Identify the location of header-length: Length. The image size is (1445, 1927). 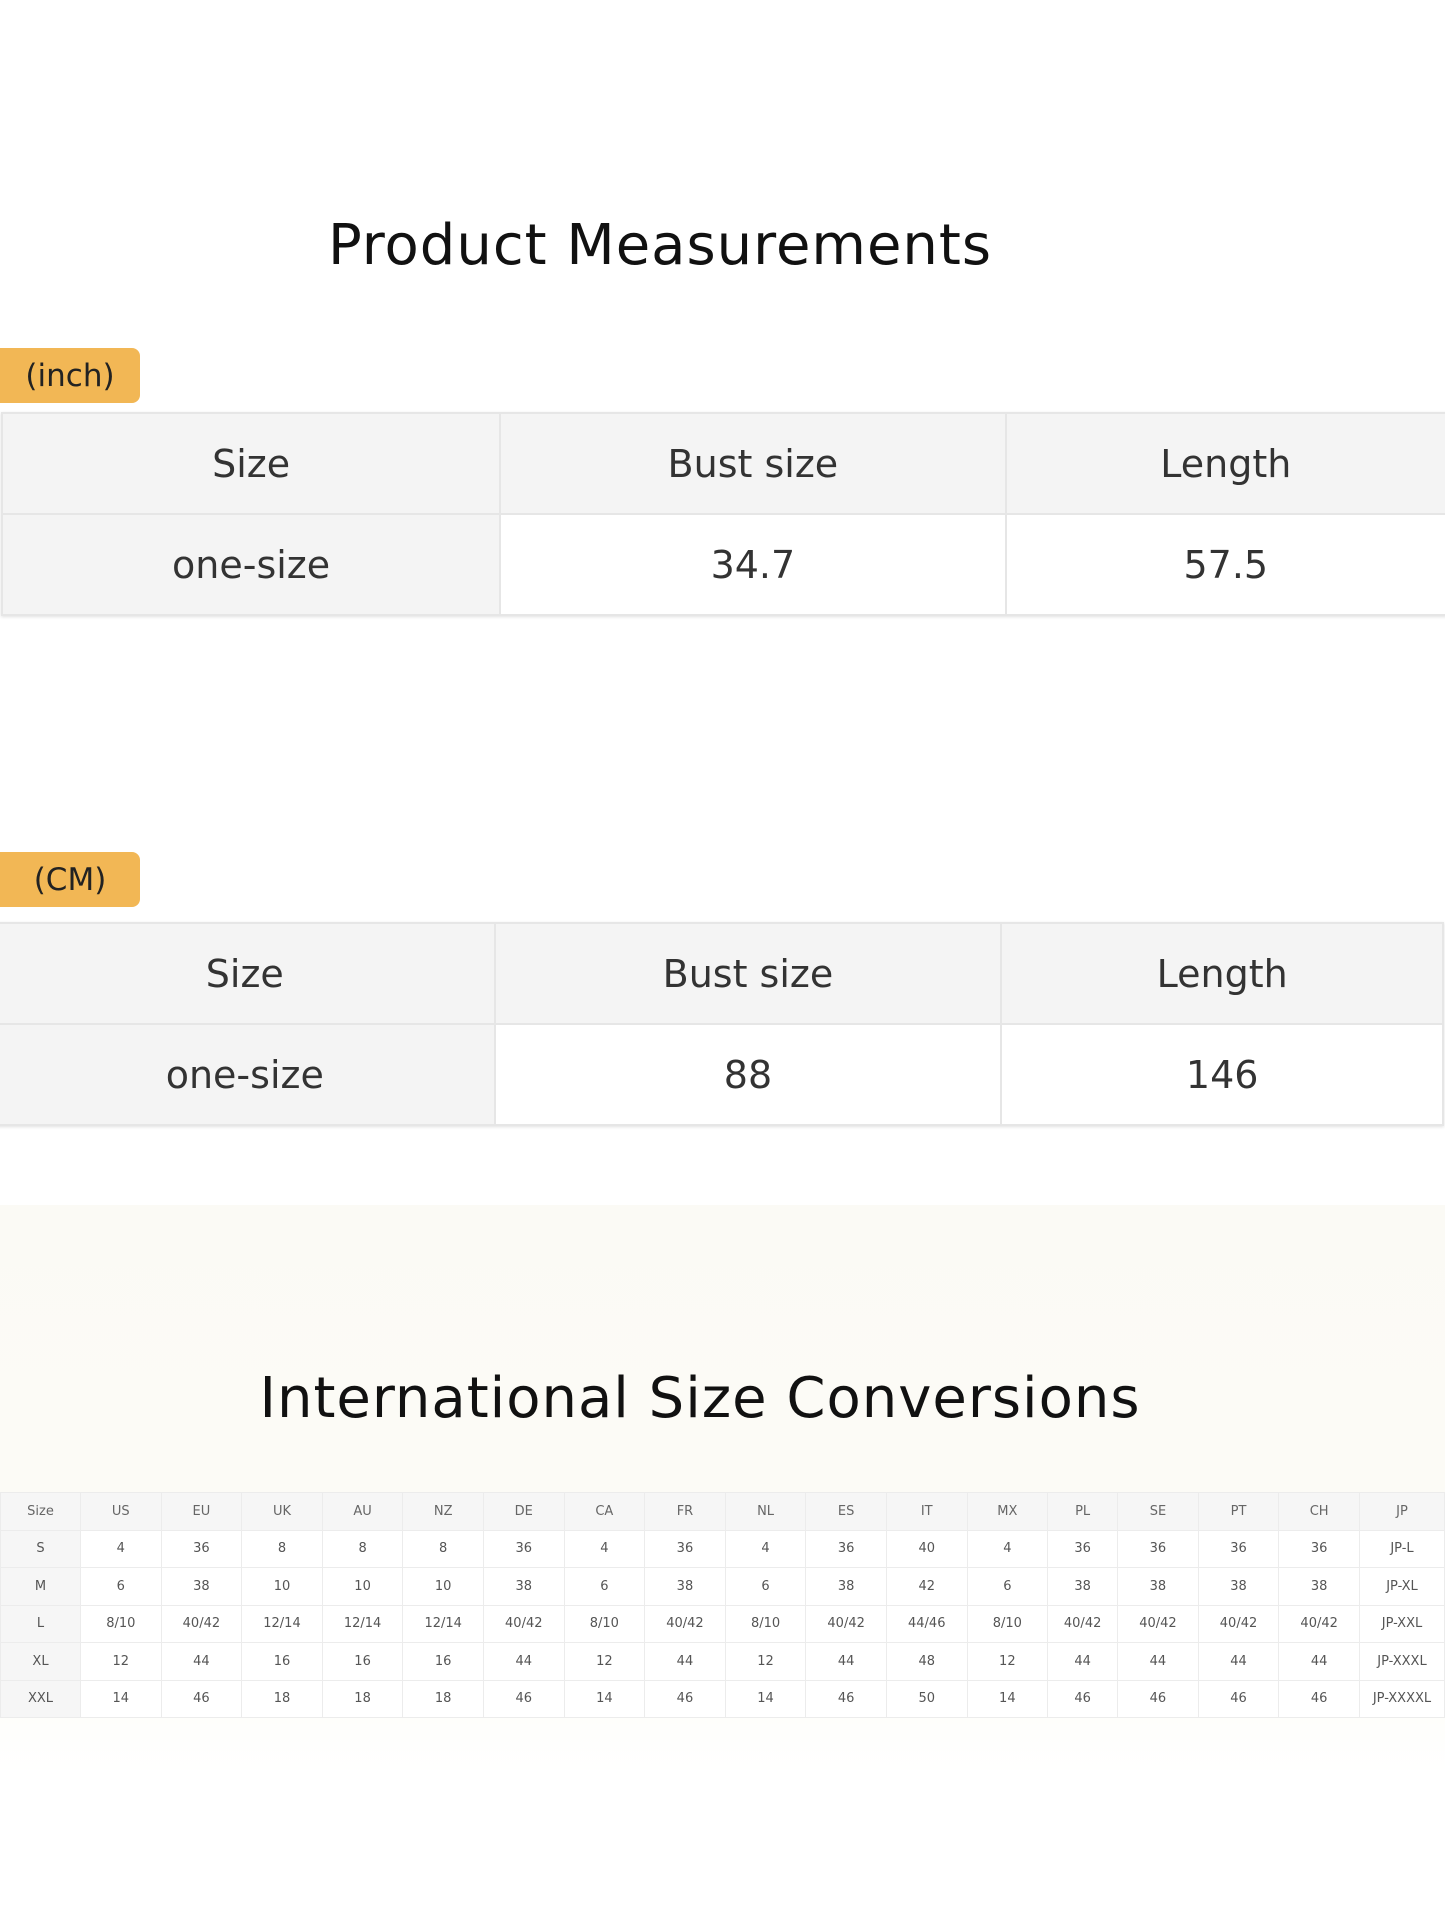
(1222, 973).